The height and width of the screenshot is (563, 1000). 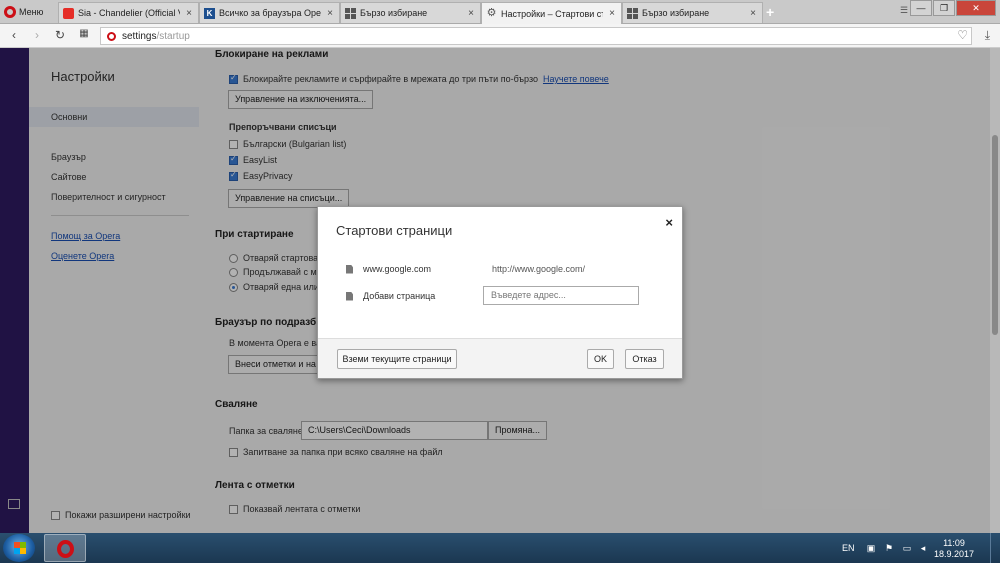 What do you see at coordinates (907, 548) in the screenshot?
I see `display-icon: ▭` at bounding box center [907, 548].